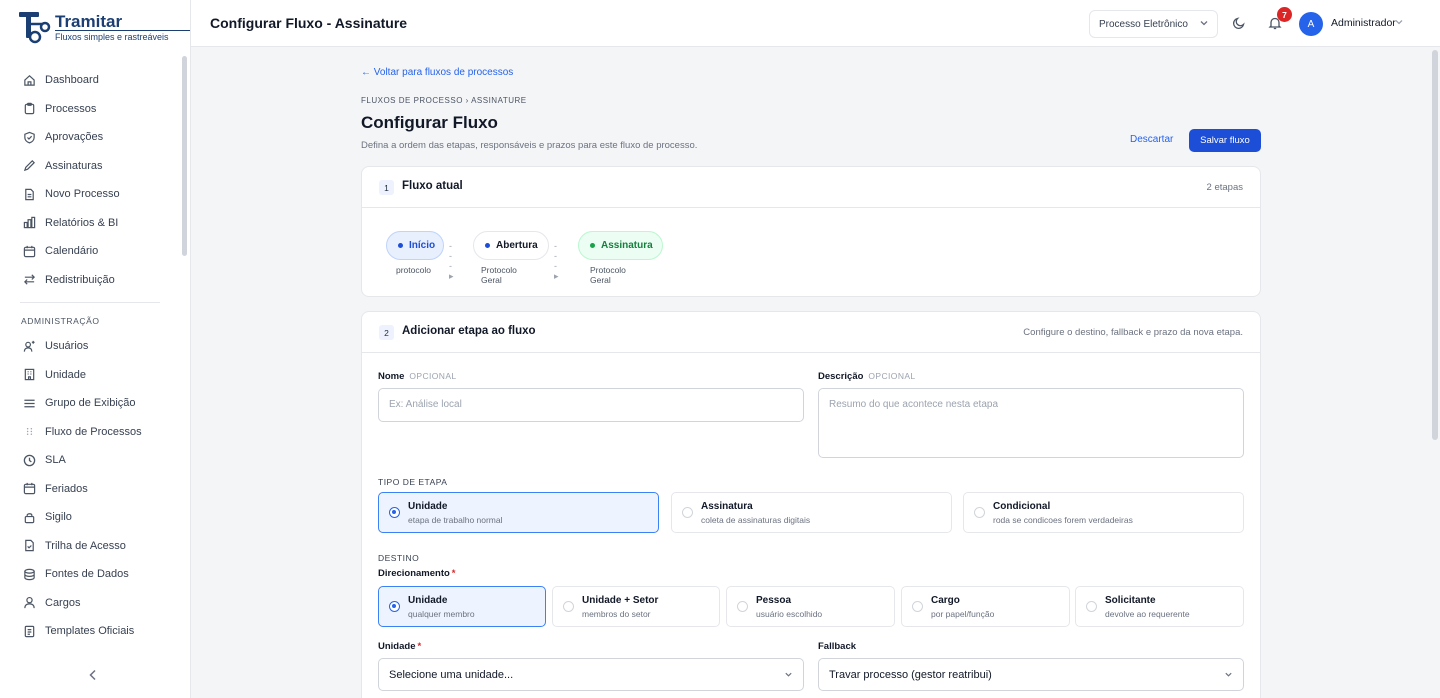 Image resolution: width=1440 pixels, height=698 pixels. Describe the element at coordinates (91, 137) in the screenshot. I see `sidebar-item-aprovacoes: Aprovações` at that location.